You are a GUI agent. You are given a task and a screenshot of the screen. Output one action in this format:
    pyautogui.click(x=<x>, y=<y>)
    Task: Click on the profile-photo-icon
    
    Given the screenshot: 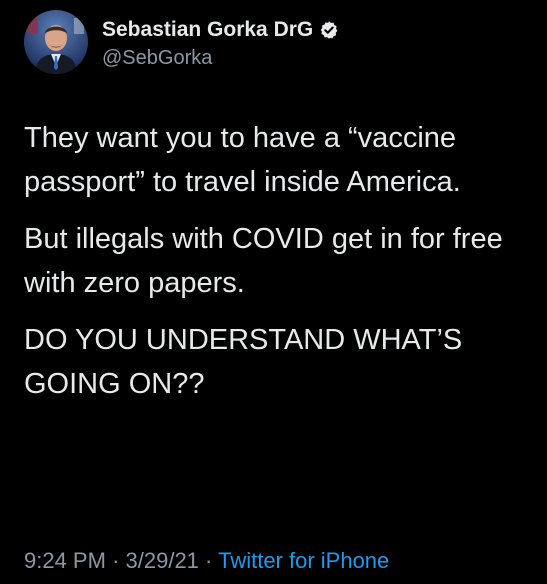 What is the action you would take?
    pyautogui.click(x=56, y=42)
    